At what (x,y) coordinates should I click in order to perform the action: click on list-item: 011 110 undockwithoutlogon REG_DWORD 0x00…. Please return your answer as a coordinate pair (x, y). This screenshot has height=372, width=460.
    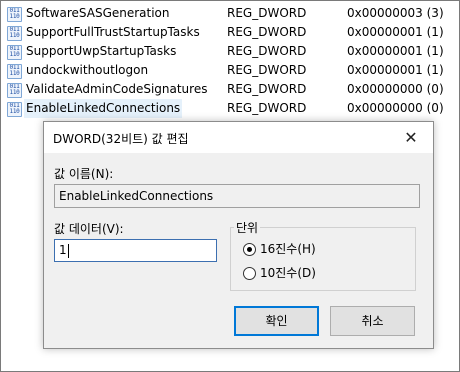
    Looking at the image, I should click on (231, 70).